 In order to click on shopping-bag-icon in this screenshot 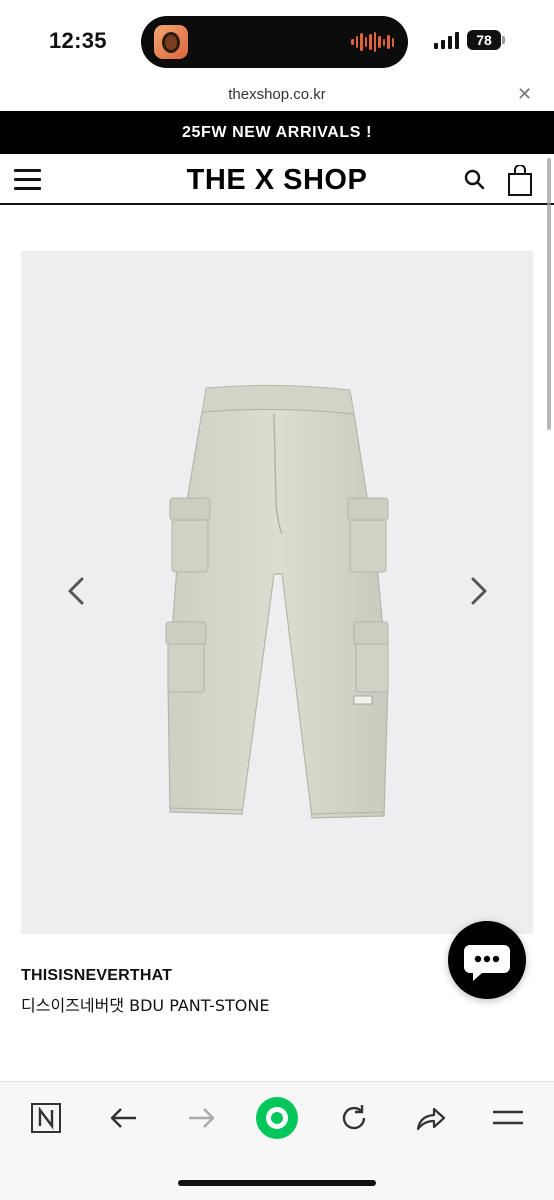, I will do `click(520, 180)`.